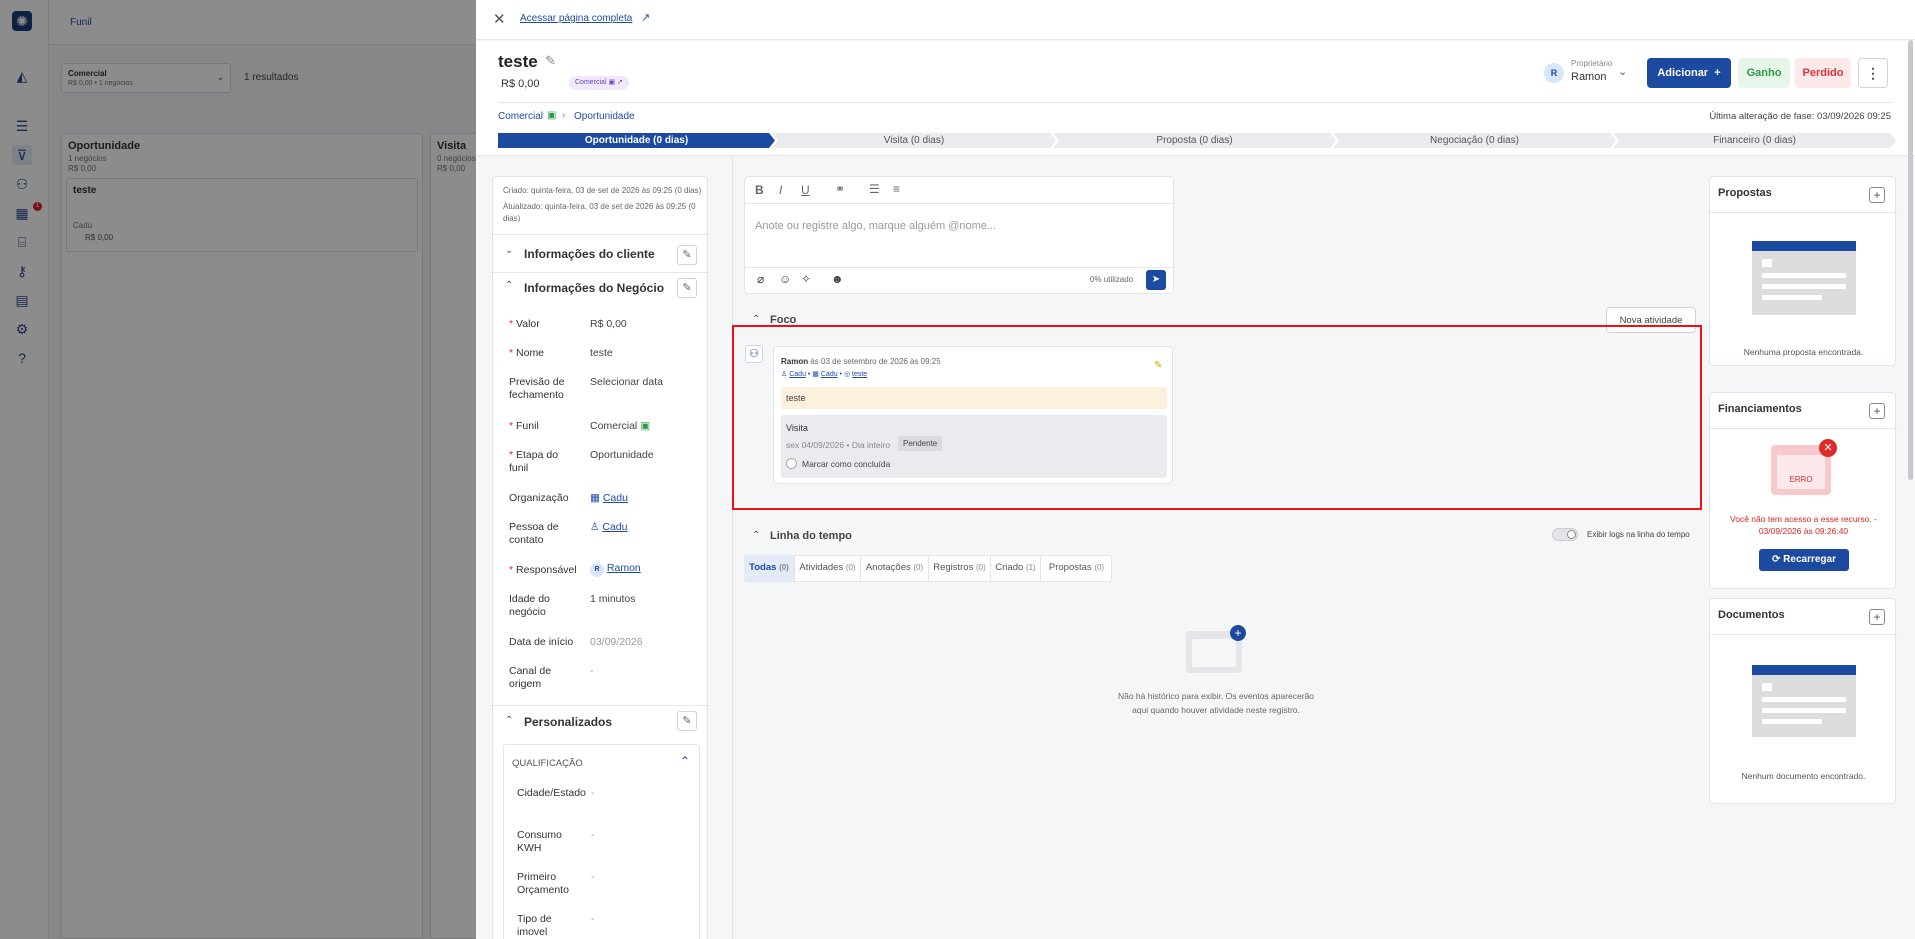  What do you see at coordinates (1016, 568) in the screenshot?
I see `tab-criado: Criado (1)` at bounding box center [1016, 568].